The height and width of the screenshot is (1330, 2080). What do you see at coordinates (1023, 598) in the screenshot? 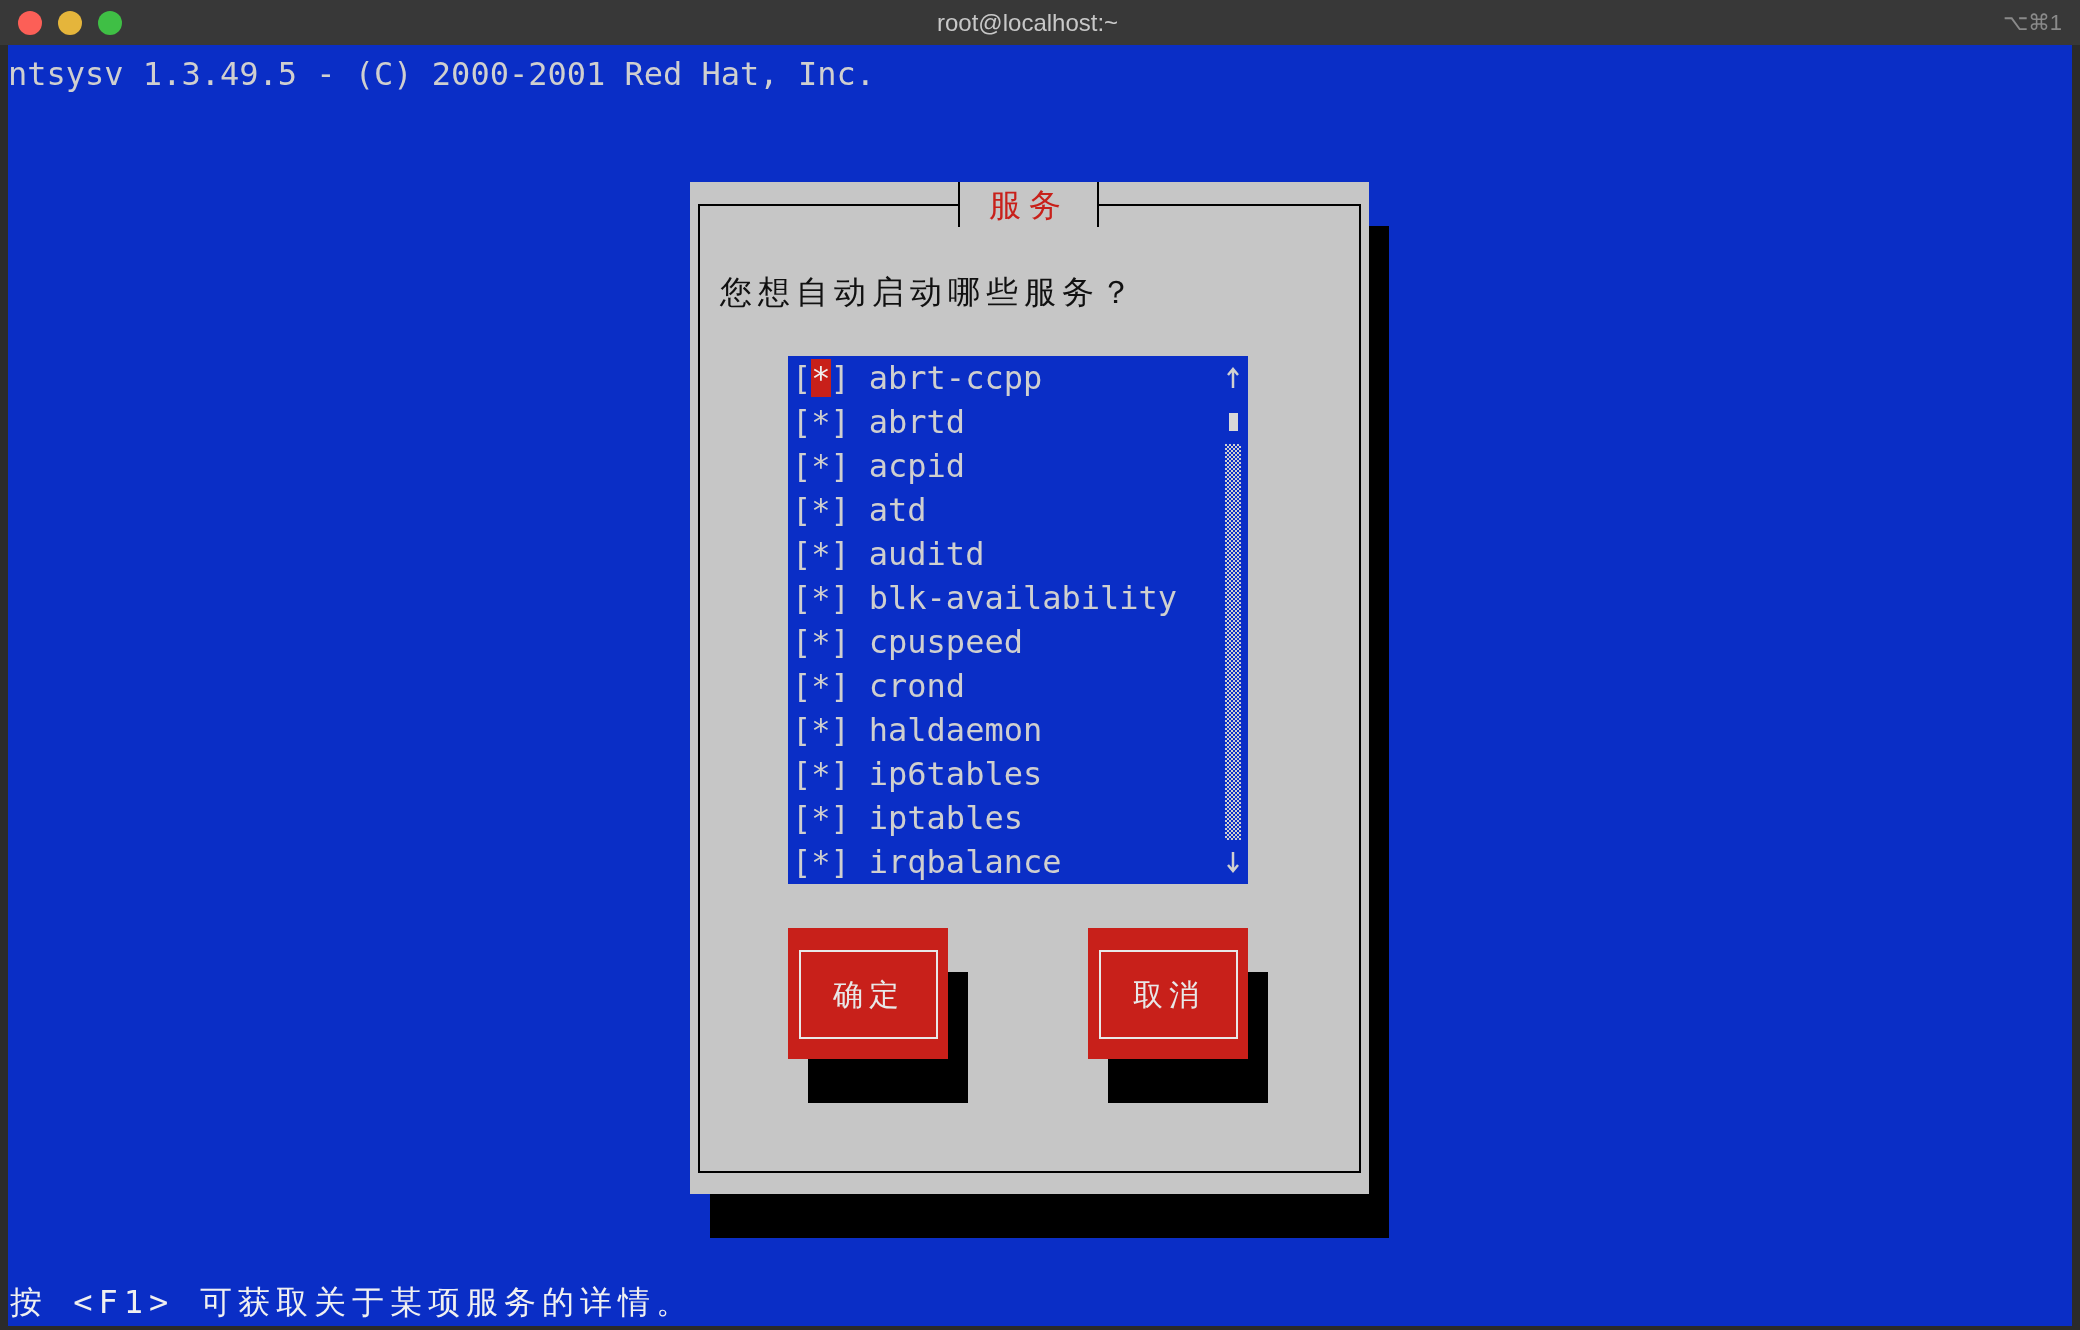
I see `service-name: blk-availability` at bounding box center [1023, 598].